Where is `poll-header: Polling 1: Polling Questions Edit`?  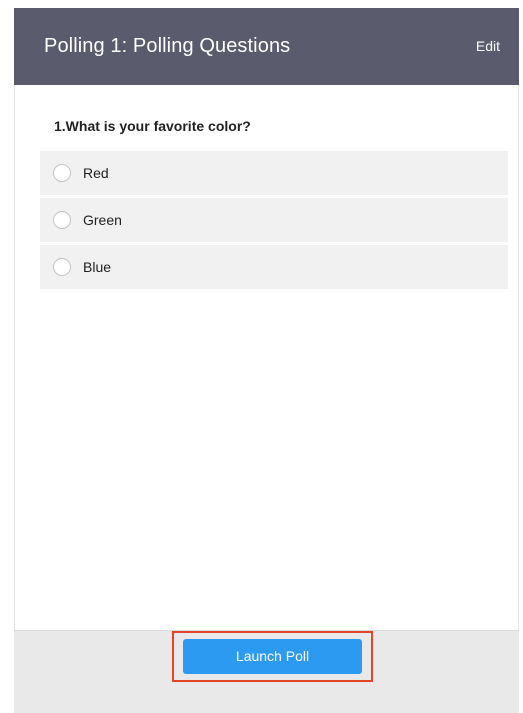
poll-header: Polling 1: Polling Questions Edit is located at coordinates (266, 46).